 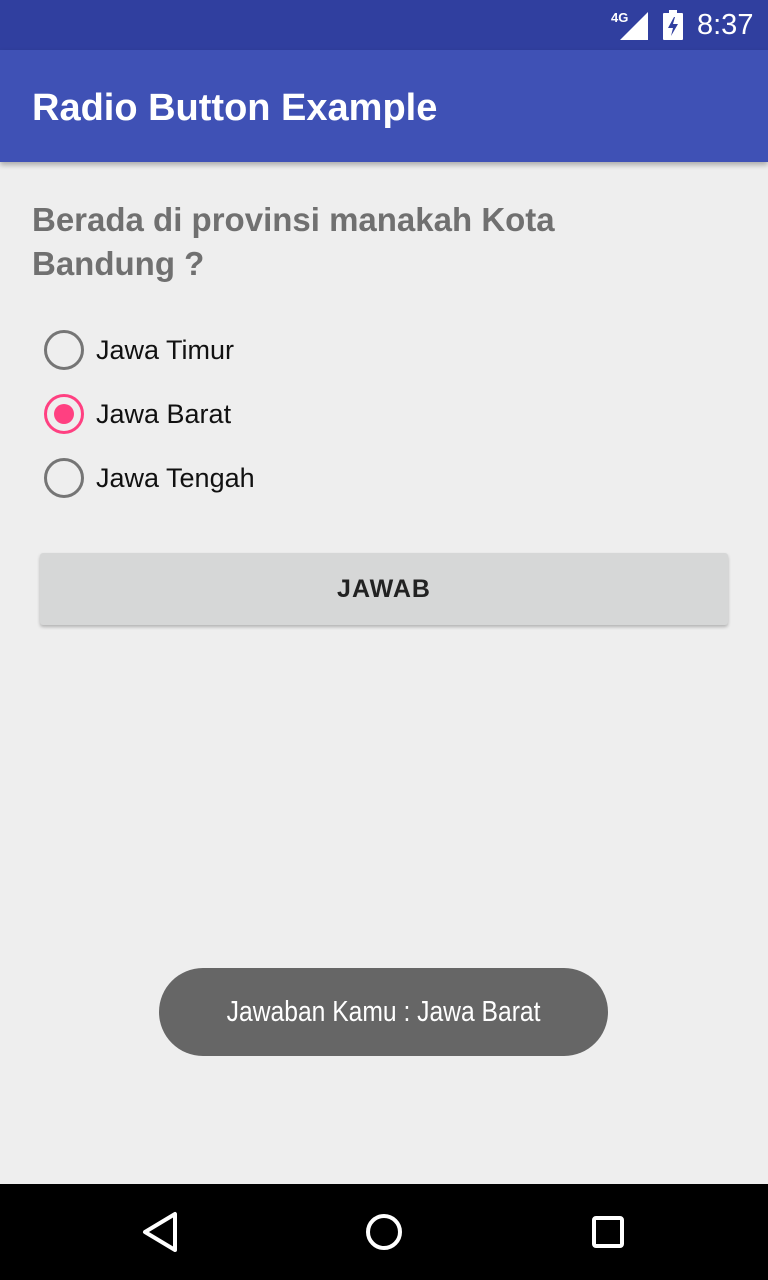 I want to click on back-button, so click(x=160, y=1232).